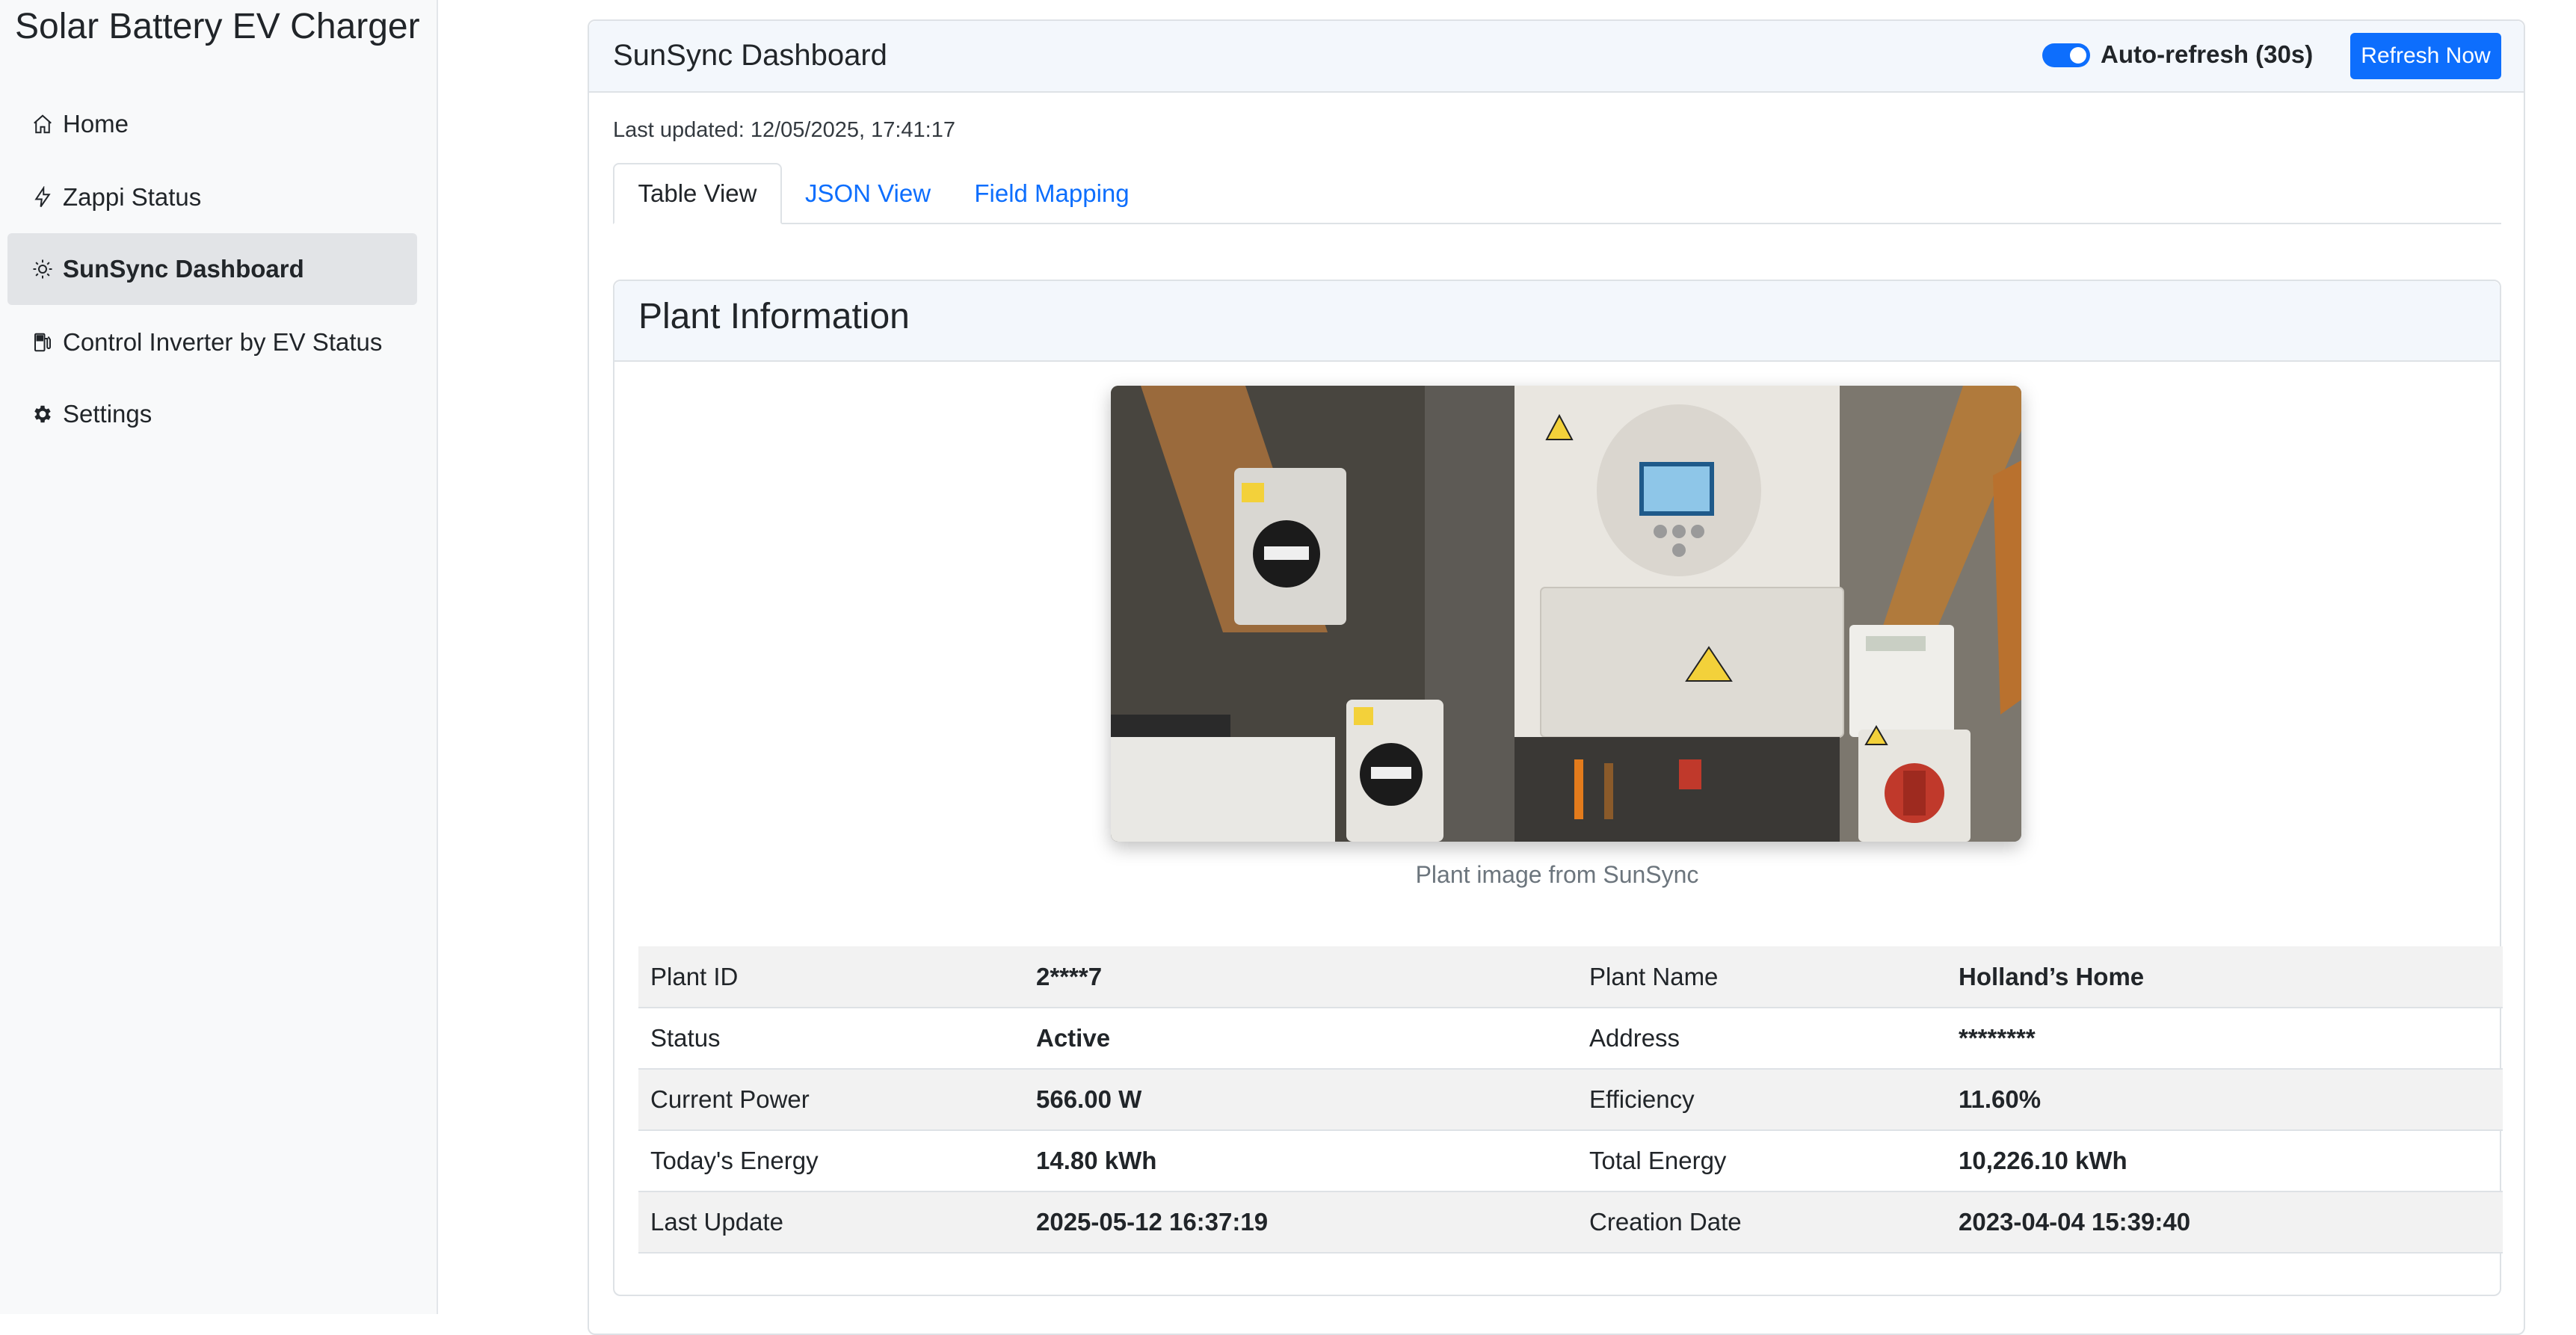 This screenshot has width=2576, height=1335. What do you see at coordinates (734, 1160) in the screenshot?
I see `todays-energy-label: Today's Energy` at bounding box center [734, 1160].